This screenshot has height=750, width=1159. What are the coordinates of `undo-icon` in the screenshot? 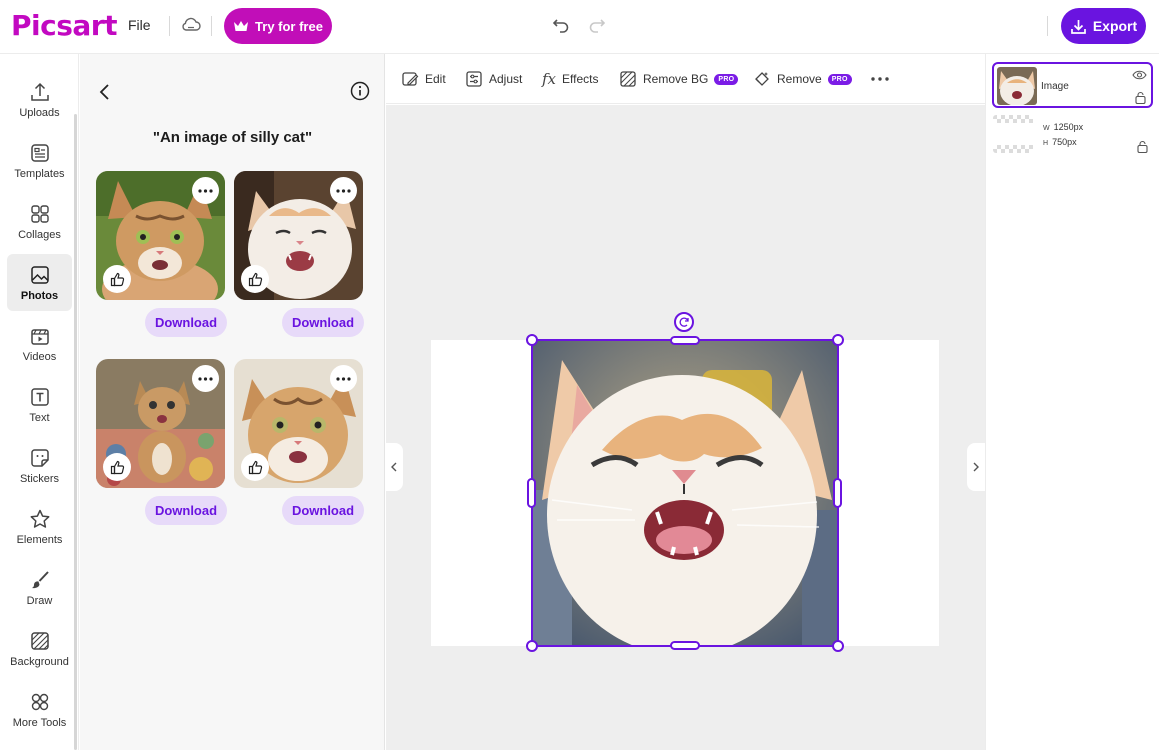 It's located at (561, 25).